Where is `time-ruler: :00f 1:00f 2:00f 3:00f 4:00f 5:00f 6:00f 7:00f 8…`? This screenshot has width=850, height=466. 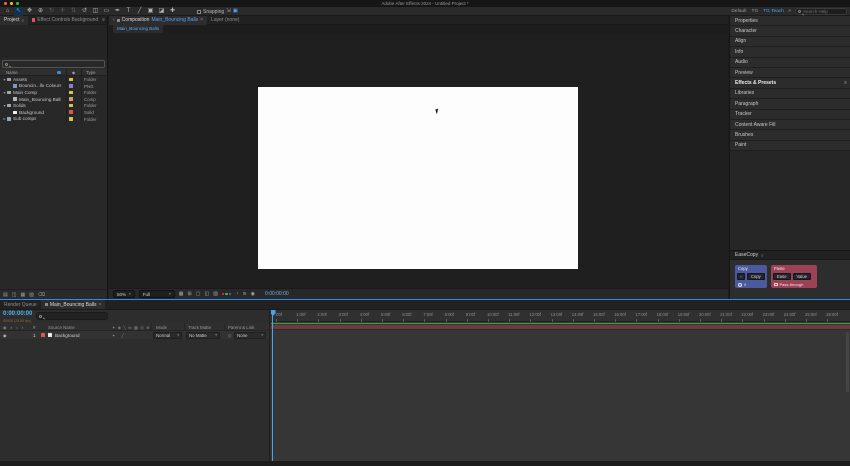 time-ruler: :00f 1:00f 2:00f 3:00f 4:00f 5:00f 6:00f 7:00f 8… is located at coordinates (560, 316).